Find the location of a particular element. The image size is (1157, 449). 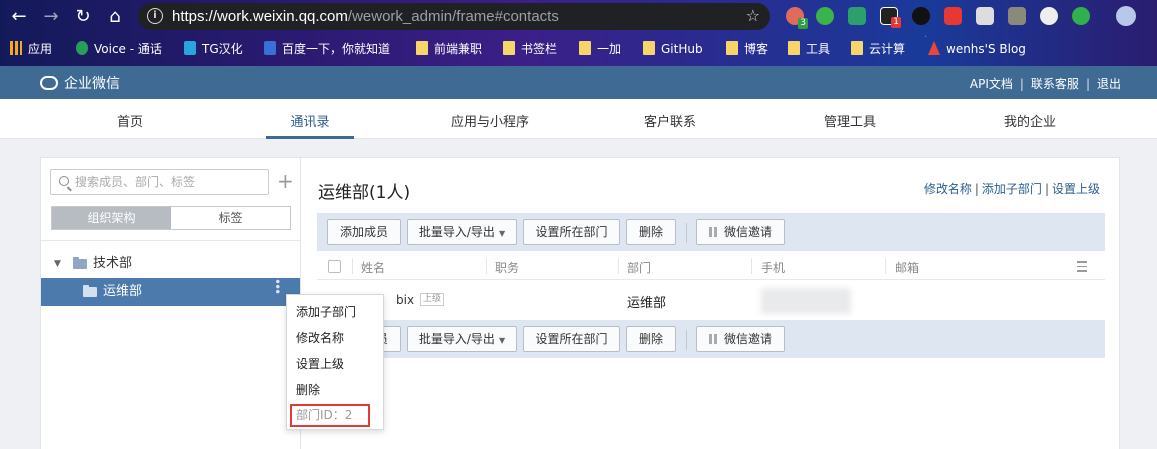

col-title: 职务 is located at coordinates (507, 267).